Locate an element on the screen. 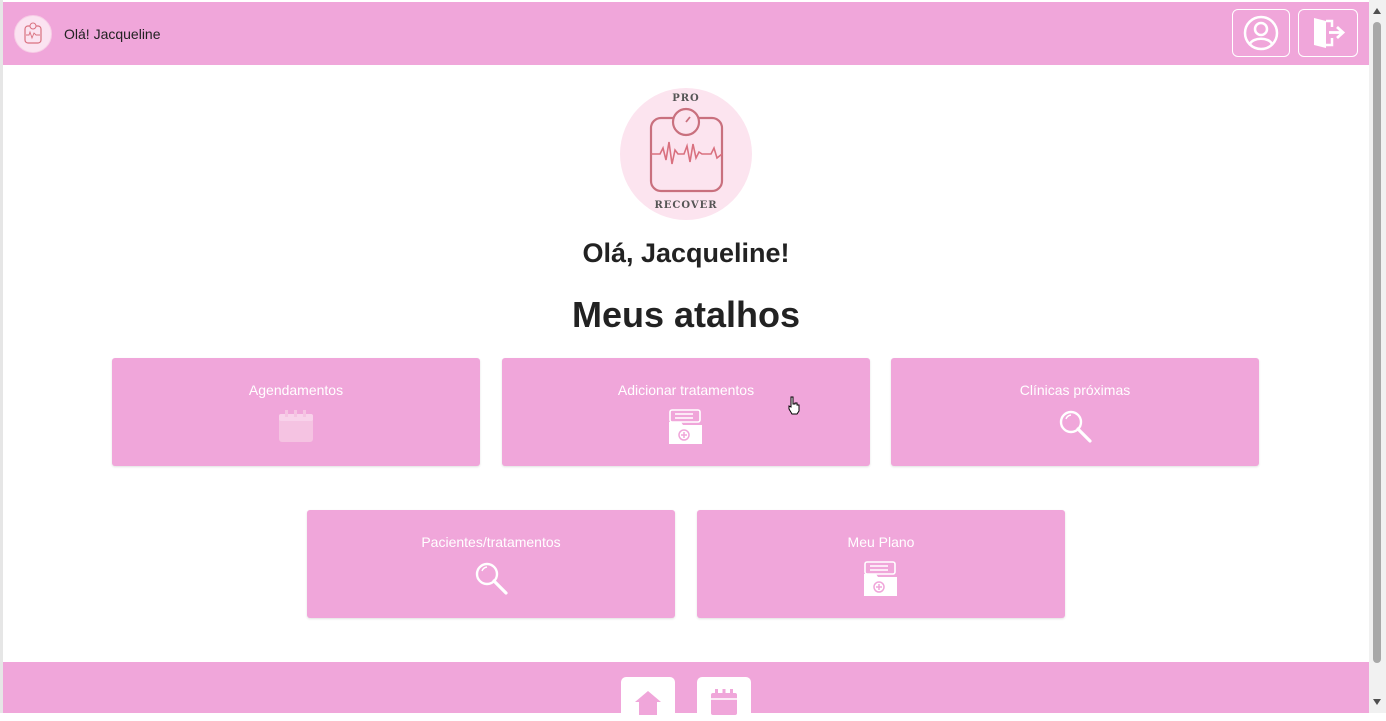  shortcut-label: Adicionar tratamentos is located at coordinates (686, 390).